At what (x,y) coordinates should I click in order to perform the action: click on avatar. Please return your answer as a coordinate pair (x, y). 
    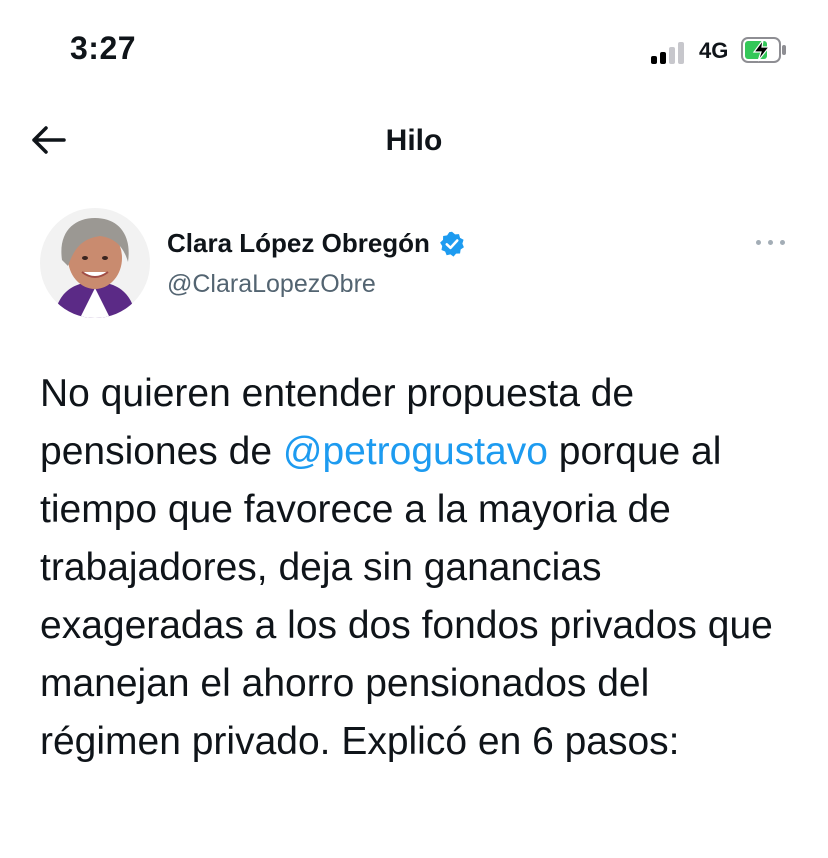
    Looking at the image, I should click on (95, 263).